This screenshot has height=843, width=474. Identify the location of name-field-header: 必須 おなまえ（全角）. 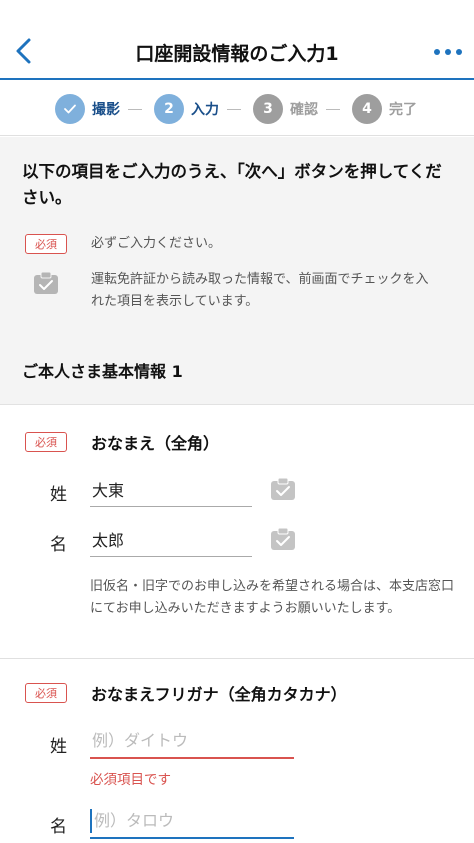
(122, 442).